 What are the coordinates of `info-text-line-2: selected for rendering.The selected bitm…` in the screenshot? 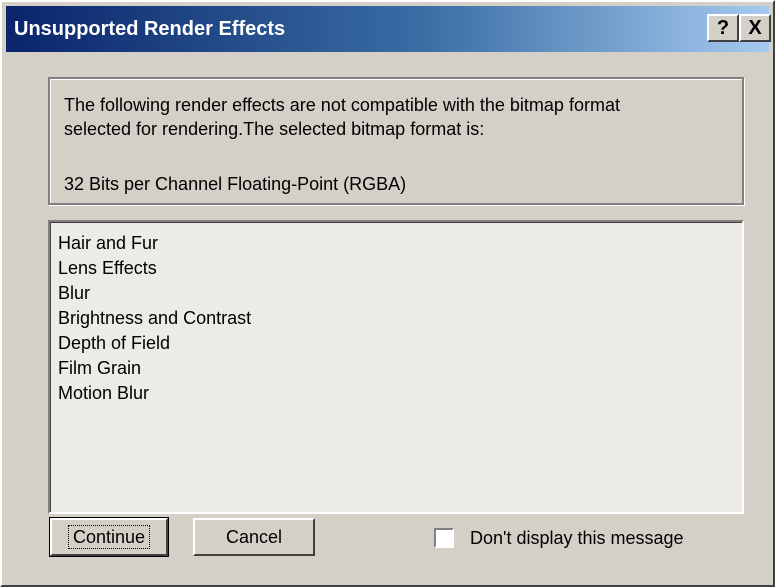 It's located at (274, 129).